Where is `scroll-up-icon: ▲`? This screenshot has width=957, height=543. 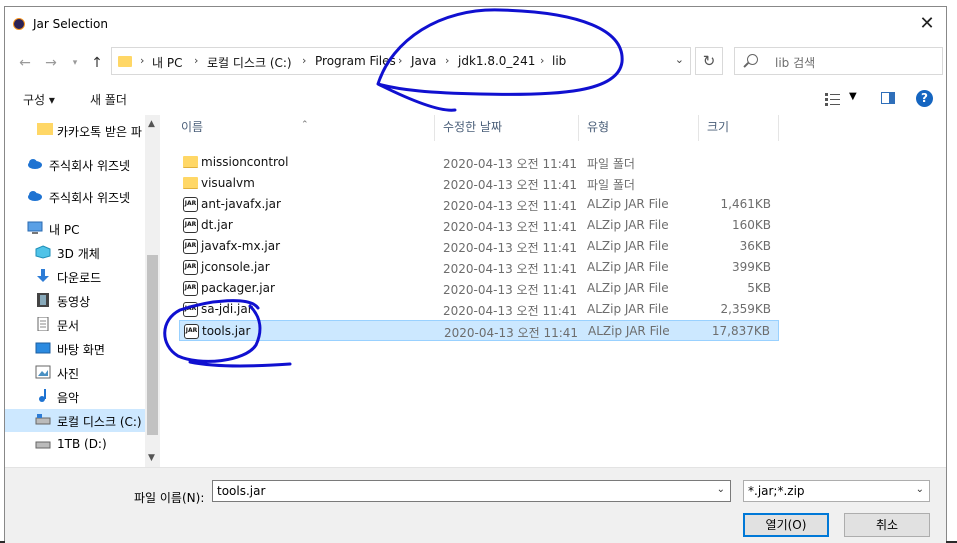 scroll-up-icon: ▲ is located at coordinates (151, 124).